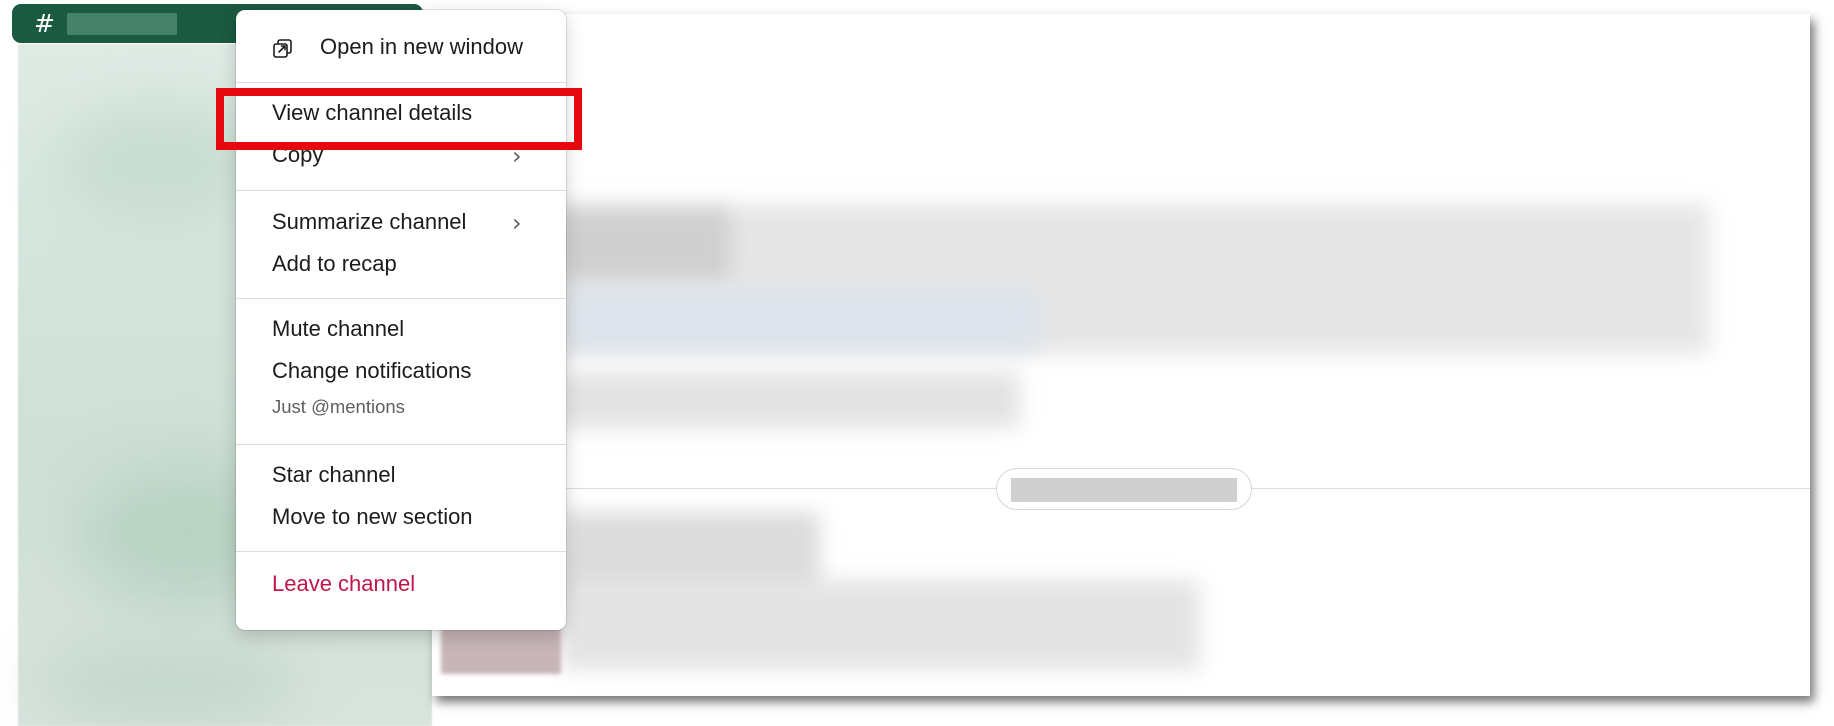 The image size is (1834, 726). Describe the element at coordinates (372, 517) in the screenshot. I see `menu-item-move-to-new-section: Move to new section` at that location.